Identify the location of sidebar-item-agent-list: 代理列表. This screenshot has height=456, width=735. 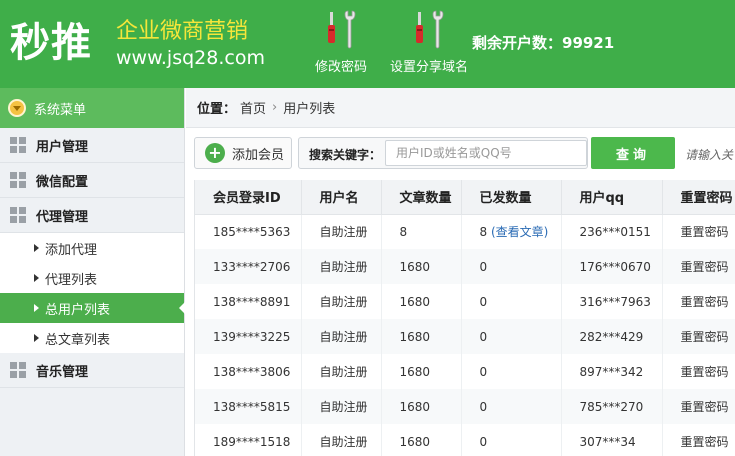
(92, 278).